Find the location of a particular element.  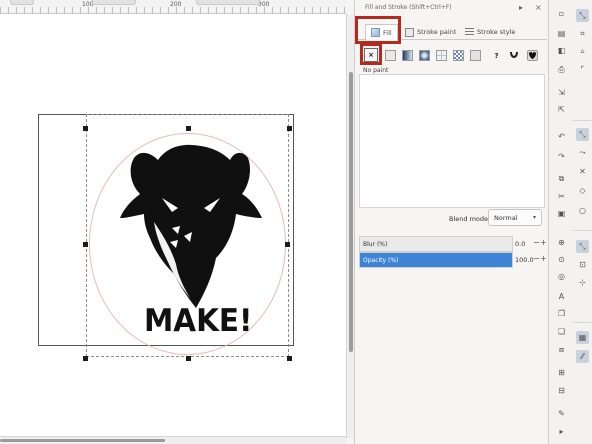

opacity-slider-row: Opacity (%) 100.0 − + is located at coordinates (453, 260).